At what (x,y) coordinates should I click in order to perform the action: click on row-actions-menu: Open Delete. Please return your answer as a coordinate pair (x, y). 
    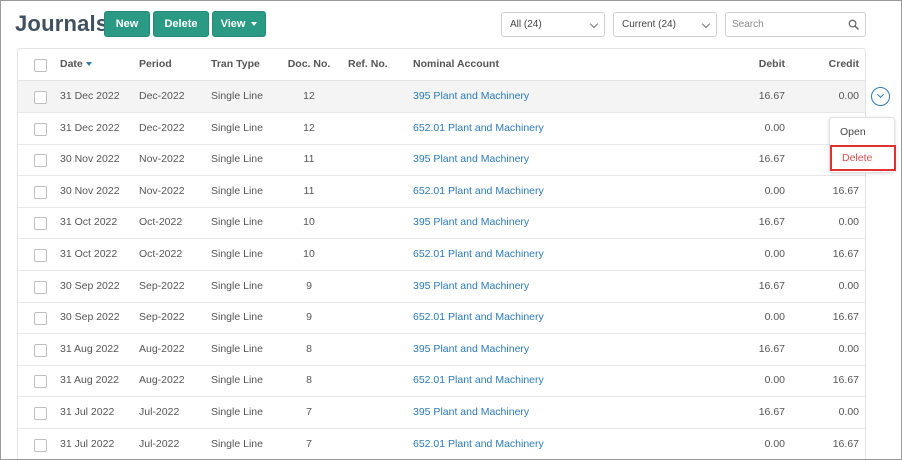
    Looking at the image, I should click on (862, 145).